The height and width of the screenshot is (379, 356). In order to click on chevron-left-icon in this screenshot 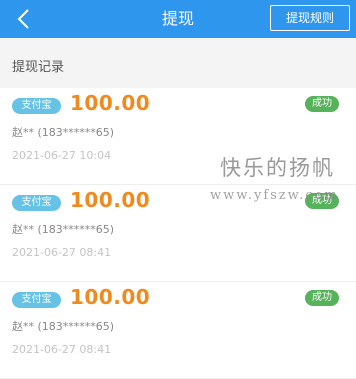, I will do `click(24, 19)`.